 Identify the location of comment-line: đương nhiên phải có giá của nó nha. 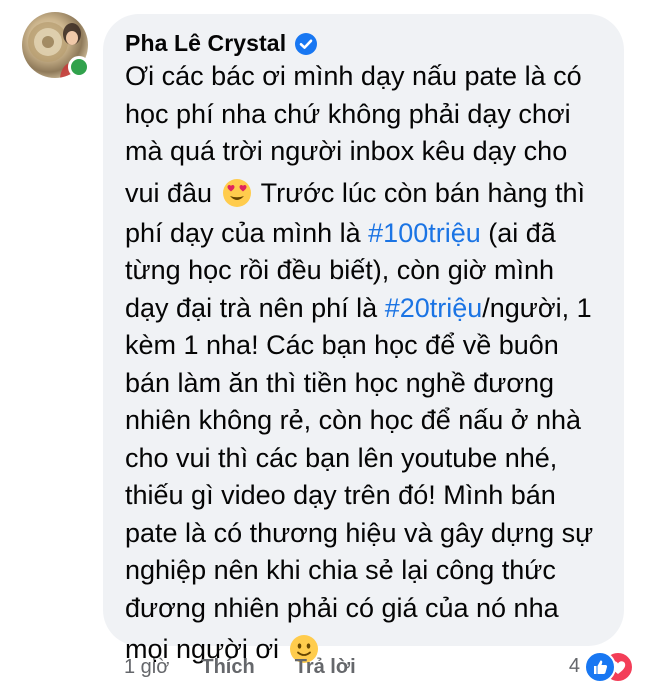
(365, 609).